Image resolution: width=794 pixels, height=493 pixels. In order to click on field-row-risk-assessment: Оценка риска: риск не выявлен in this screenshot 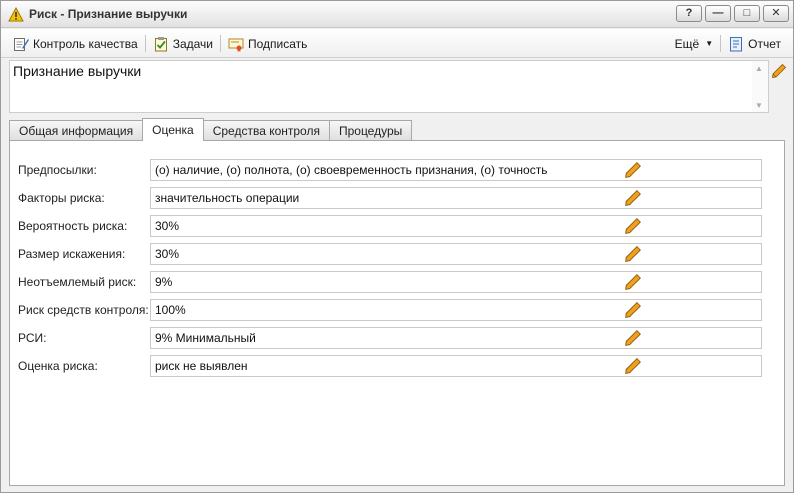, I will do `click(400, 366)`.